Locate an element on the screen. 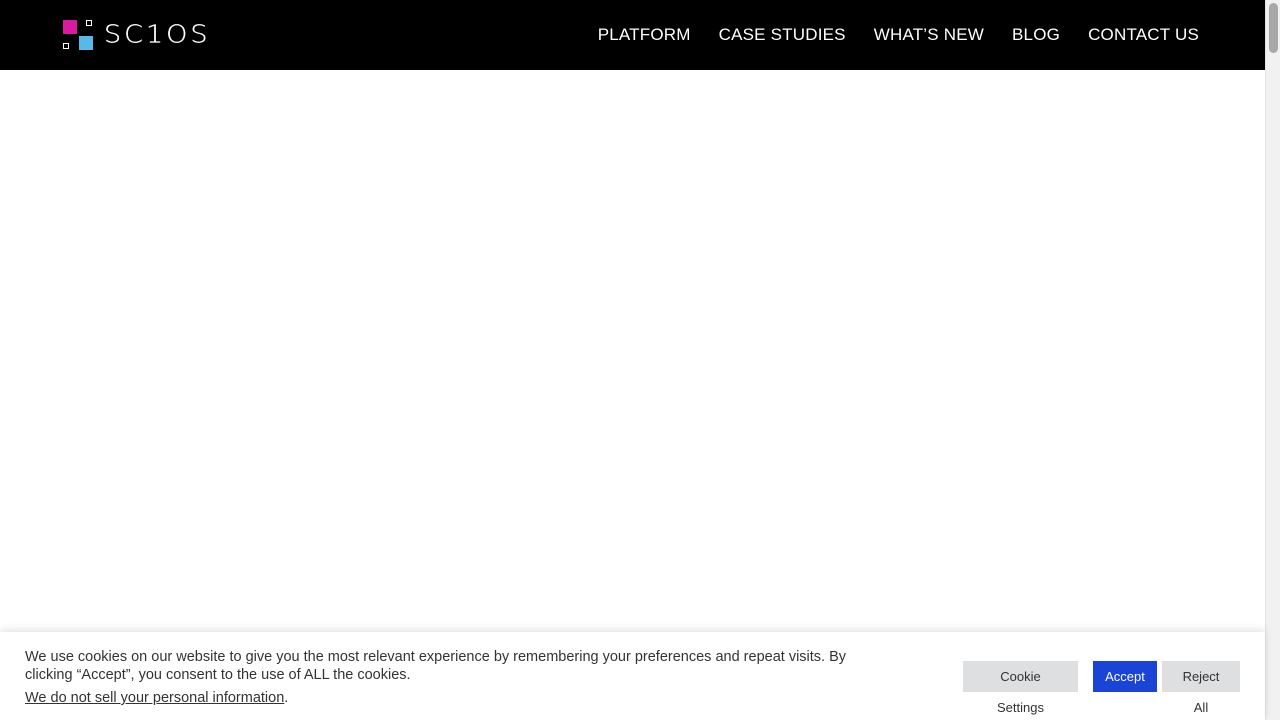 The height and width of the screenshot is (720, 1280). do-not-sell-link: We do not sell your personal information is located at coordinates (154, 698).